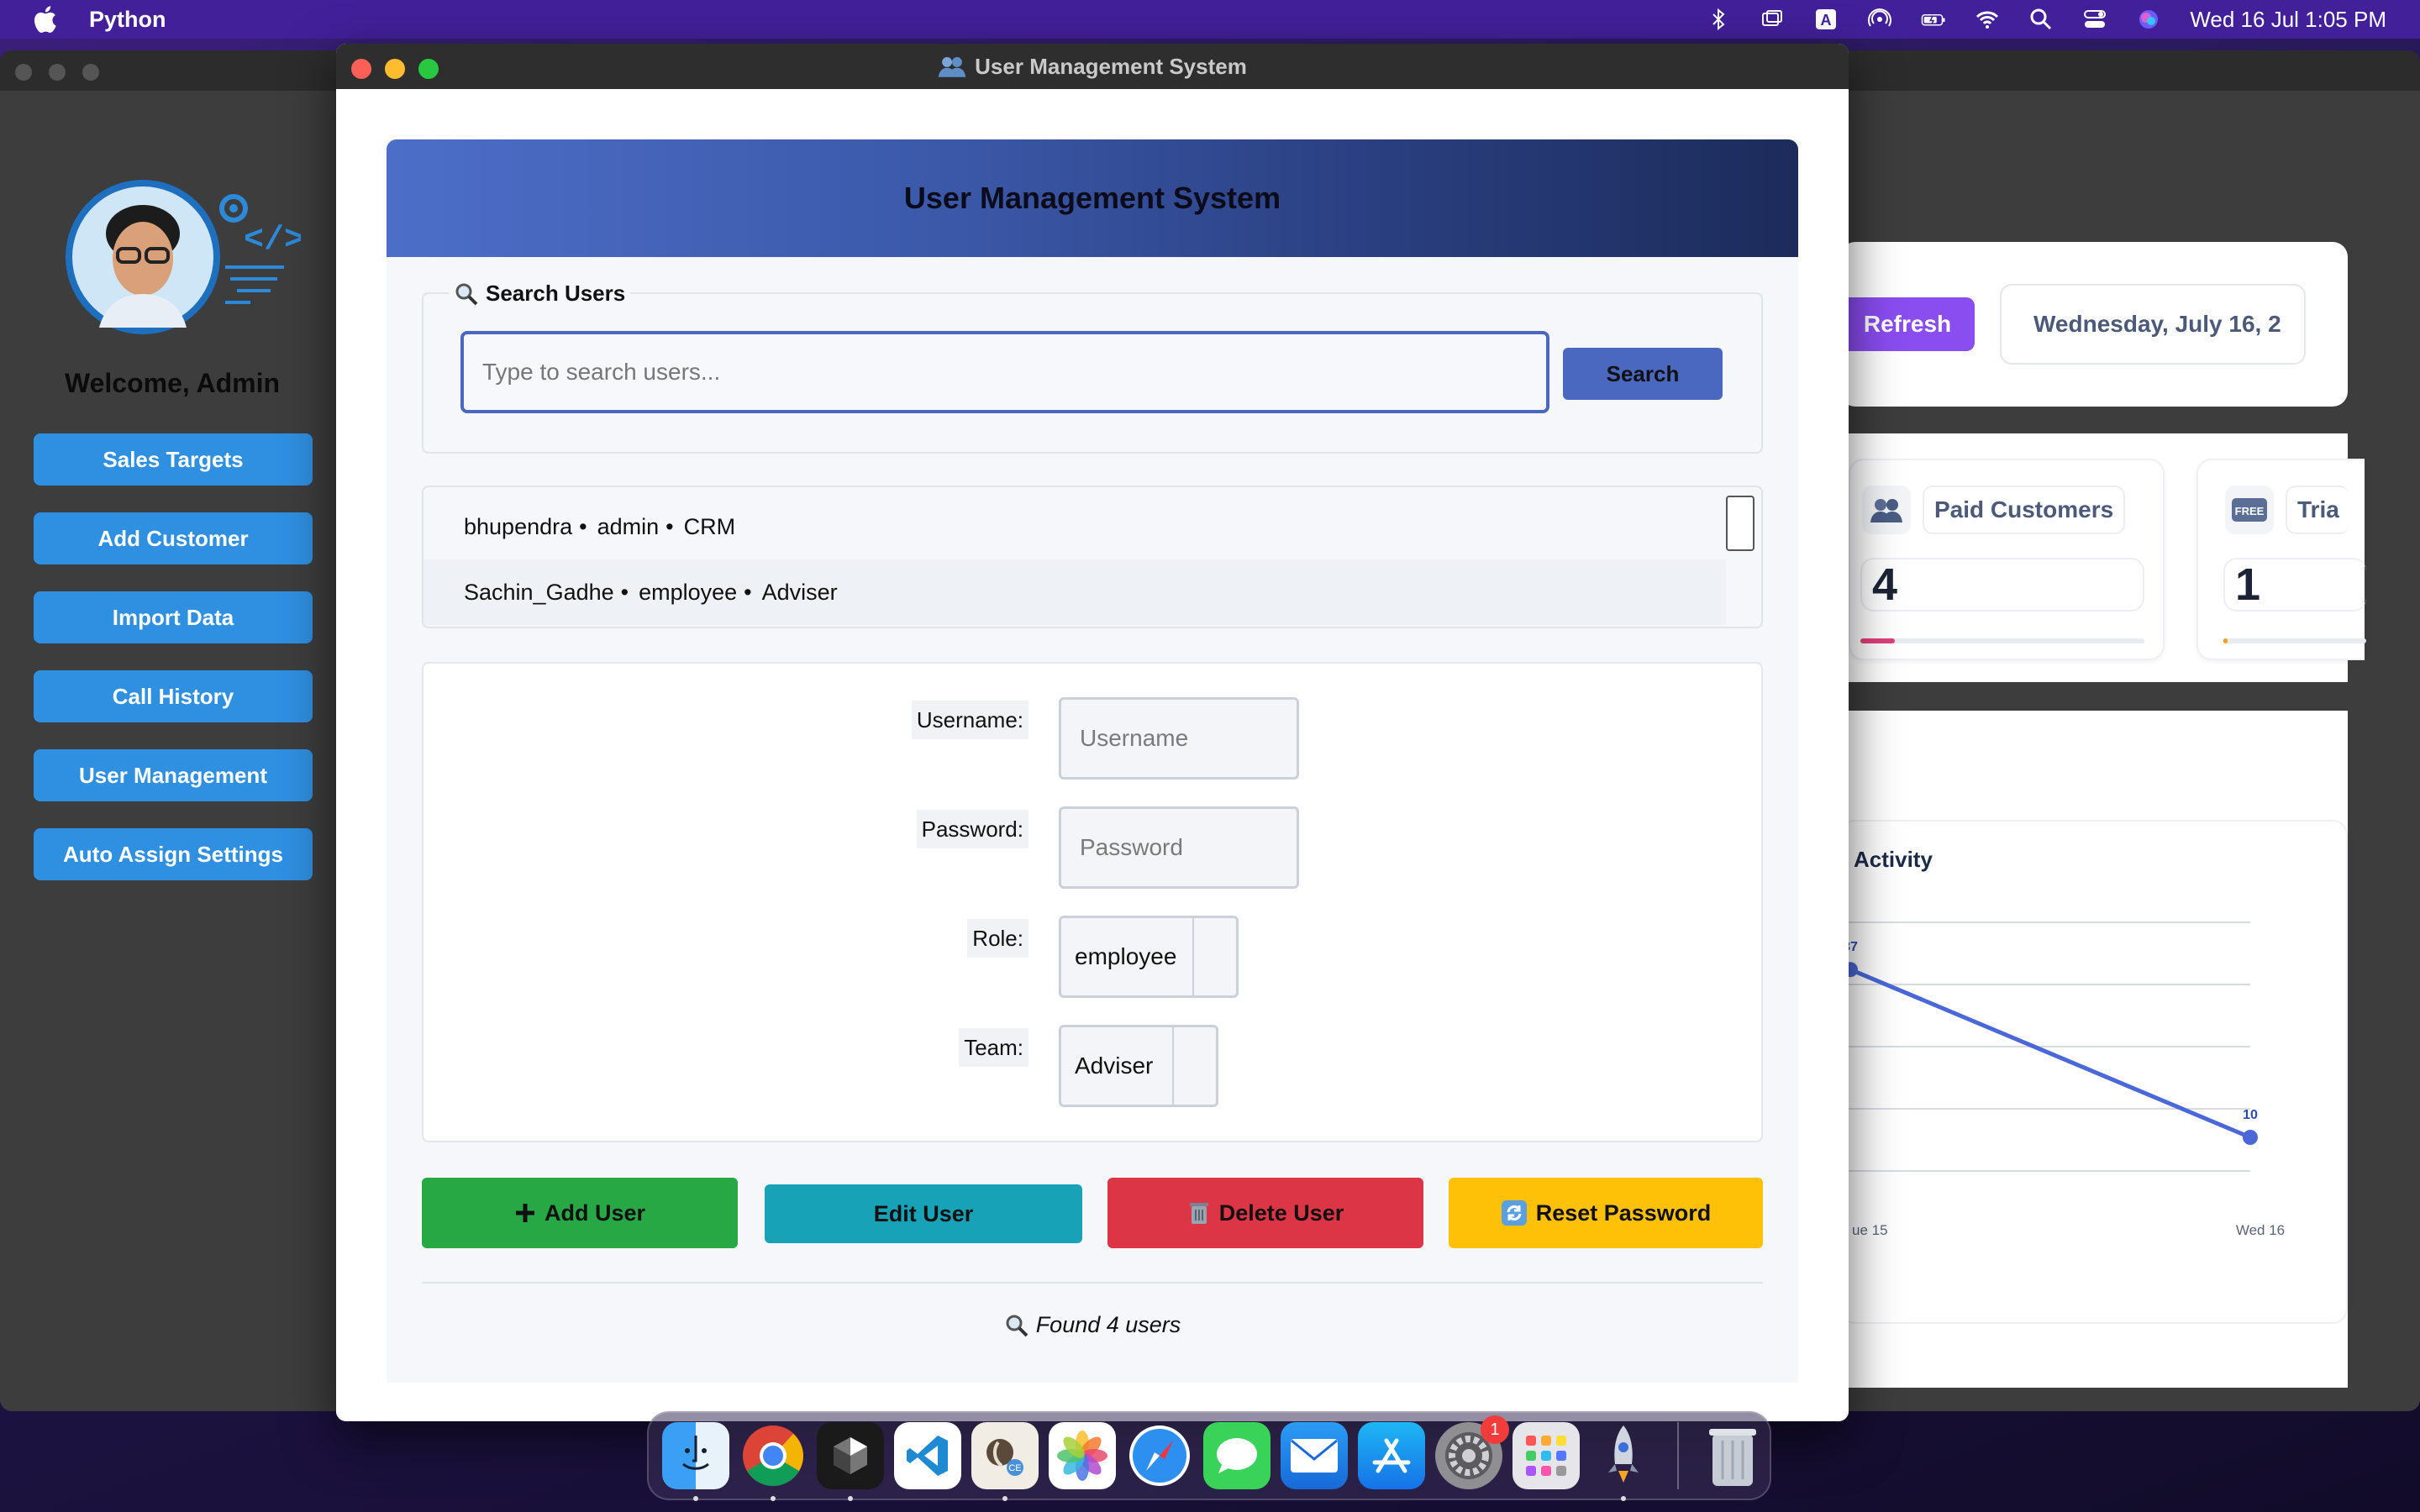 The width and height of the screenshot is (2420, 1512). I want to click on plus-icon, so click(524, 1213).